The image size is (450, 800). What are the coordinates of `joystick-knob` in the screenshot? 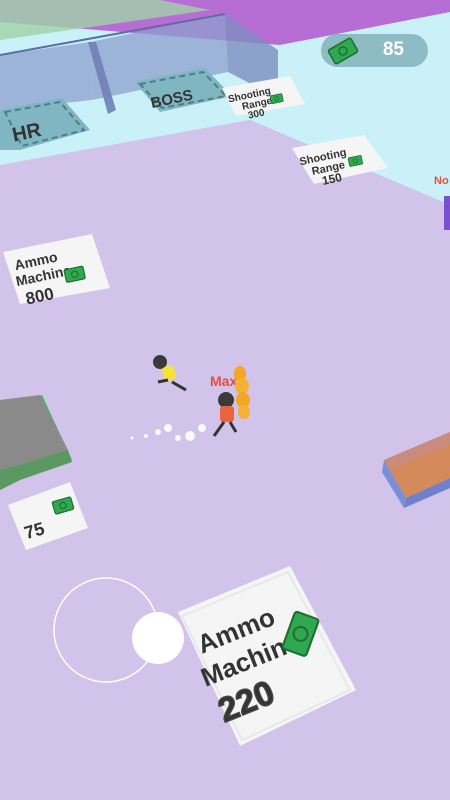 It's located at (158, 638).